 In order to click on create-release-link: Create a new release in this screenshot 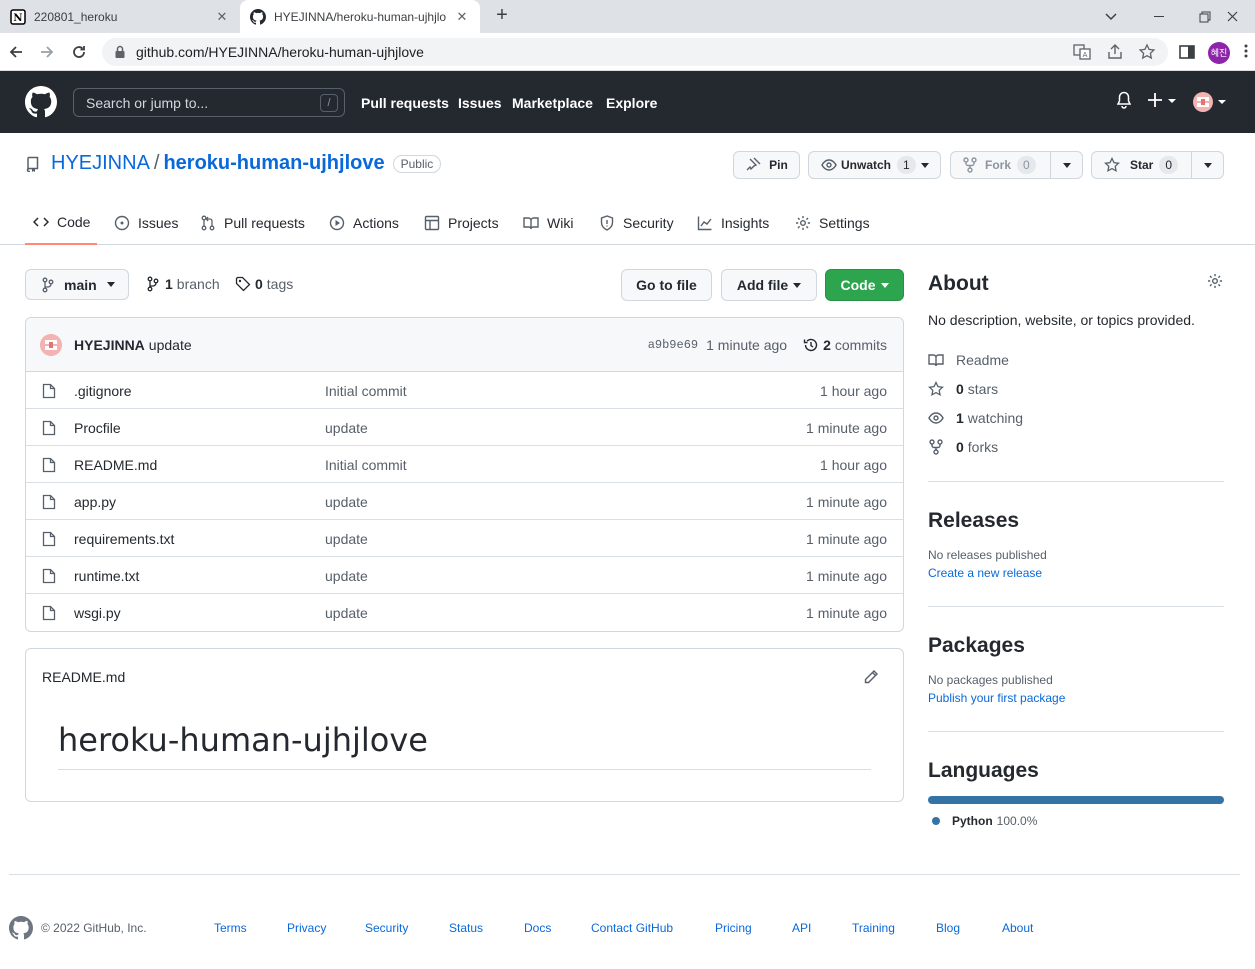, I will do `click(1076, 573)`.